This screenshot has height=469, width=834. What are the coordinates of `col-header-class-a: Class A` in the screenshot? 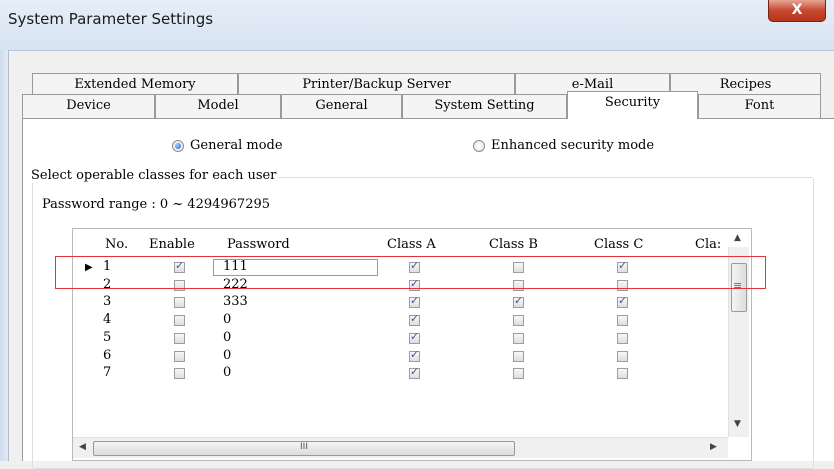 It's located at (411, 244).